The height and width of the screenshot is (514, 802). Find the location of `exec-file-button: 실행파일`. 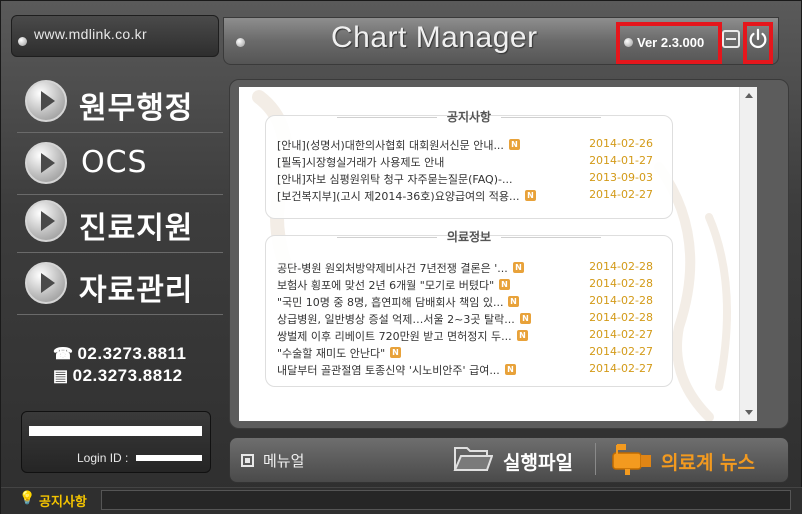

exec-file-button: 실행파일 is located at coordinates (538, 461).